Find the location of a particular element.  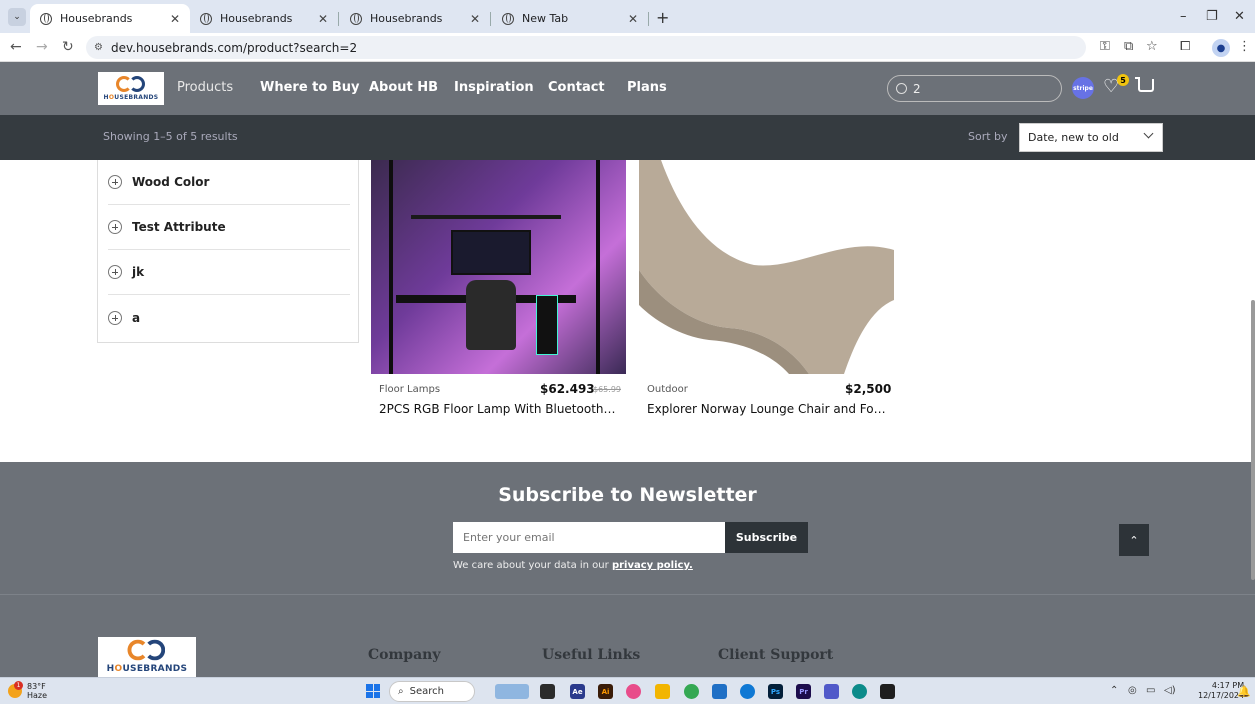

privacy-policy-link: privacy policy. is located at coordinates (652, 565).